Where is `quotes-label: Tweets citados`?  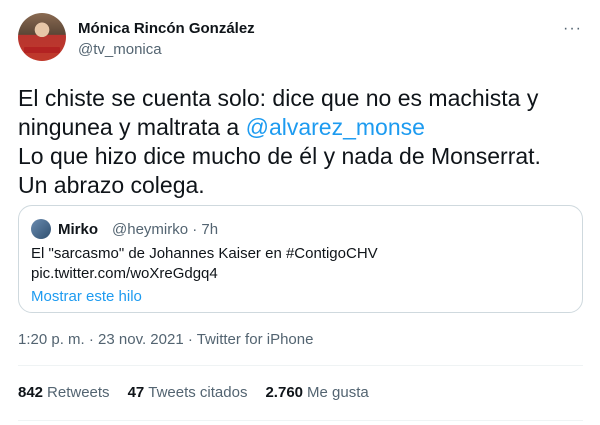
quotes-label: Tweets citados is located at coordinates (198, 392).